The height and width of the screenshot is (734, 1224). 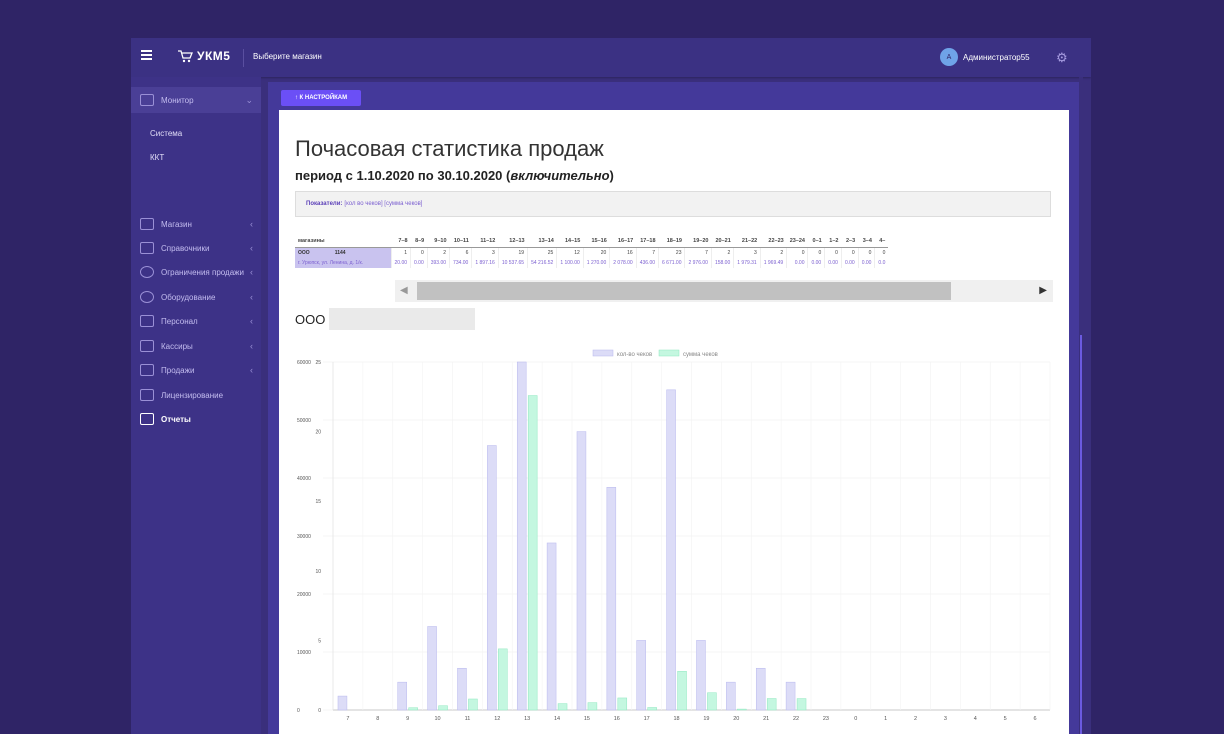 What do you see at coordinates (497, 719) in the screenshot?
I see `x-tick-label: 12` at bounding box center [497, 719].